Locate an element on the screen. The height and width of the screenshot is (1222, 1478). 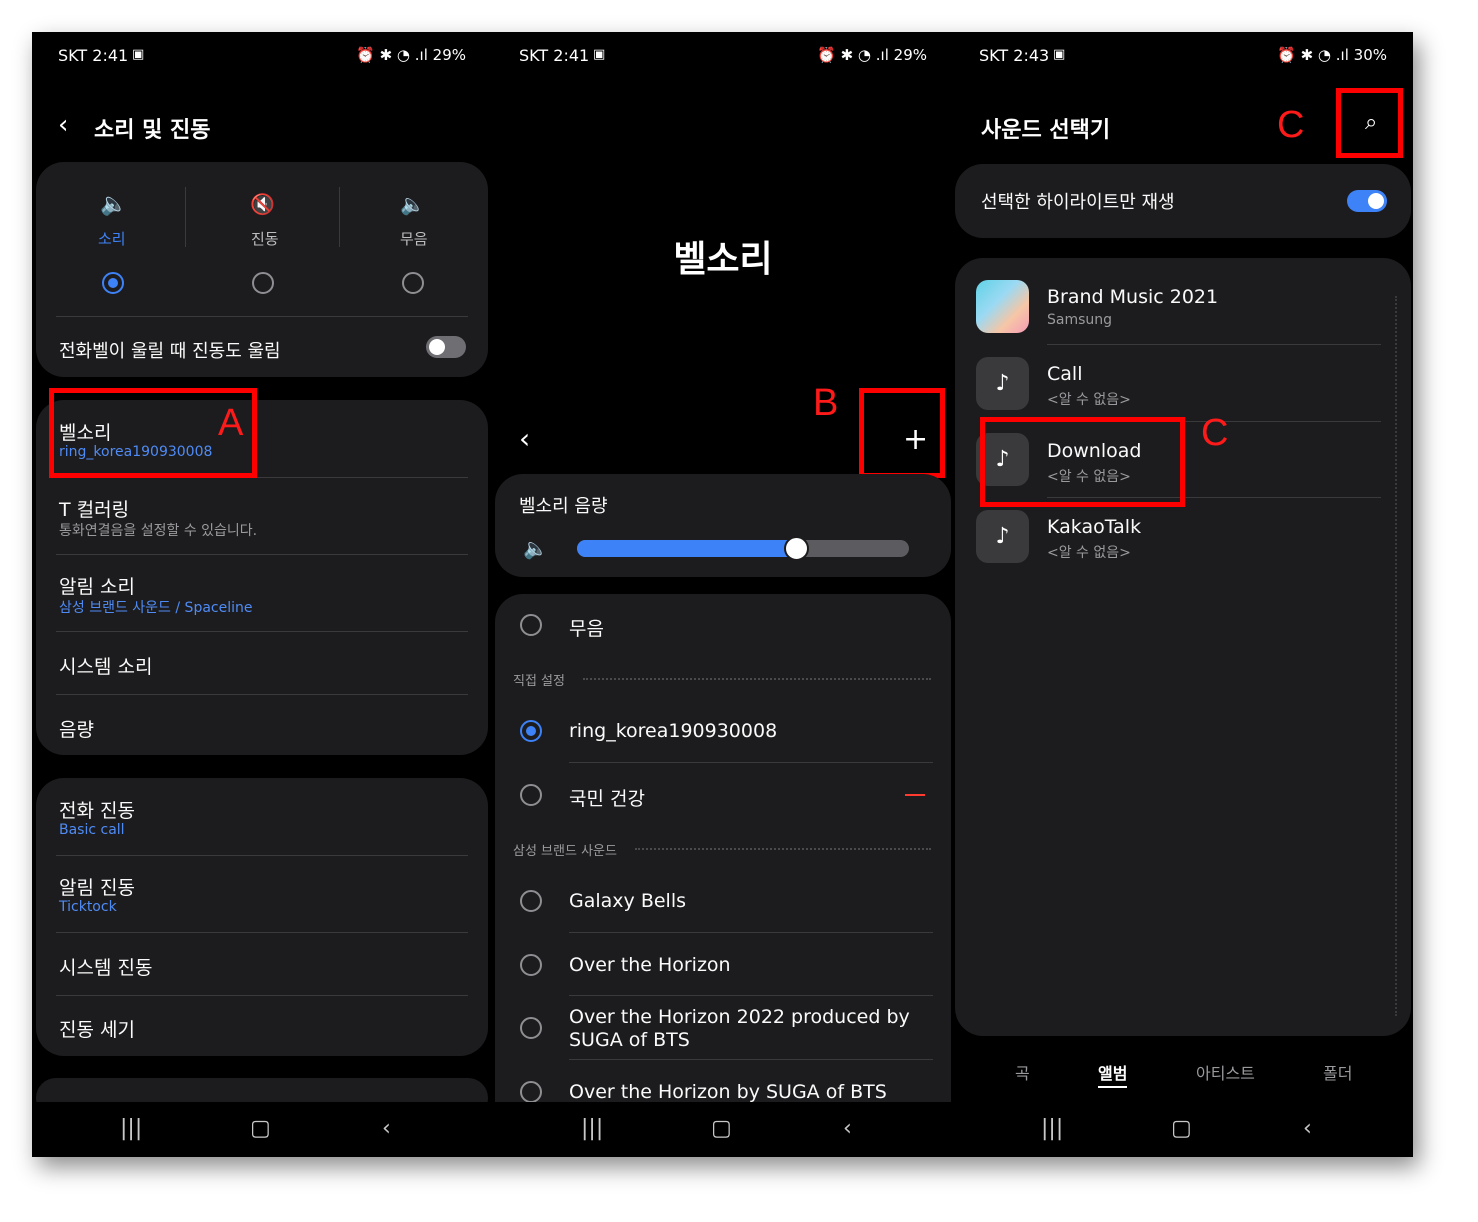
highlight-card: 선택한 하이라이트만 재생 is located at coordinates (1183, 201).